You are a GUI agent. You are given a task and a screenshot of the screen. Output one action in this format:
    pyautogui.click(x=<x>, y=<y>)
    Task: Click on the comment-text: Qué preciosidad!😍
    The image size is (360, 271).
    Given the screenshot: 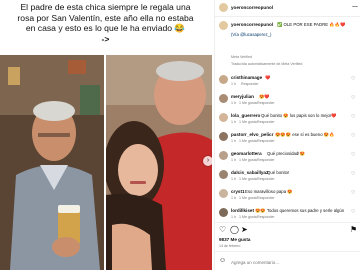 What is the action you would take?
    pyautogui.click(x=286, y=153)
    